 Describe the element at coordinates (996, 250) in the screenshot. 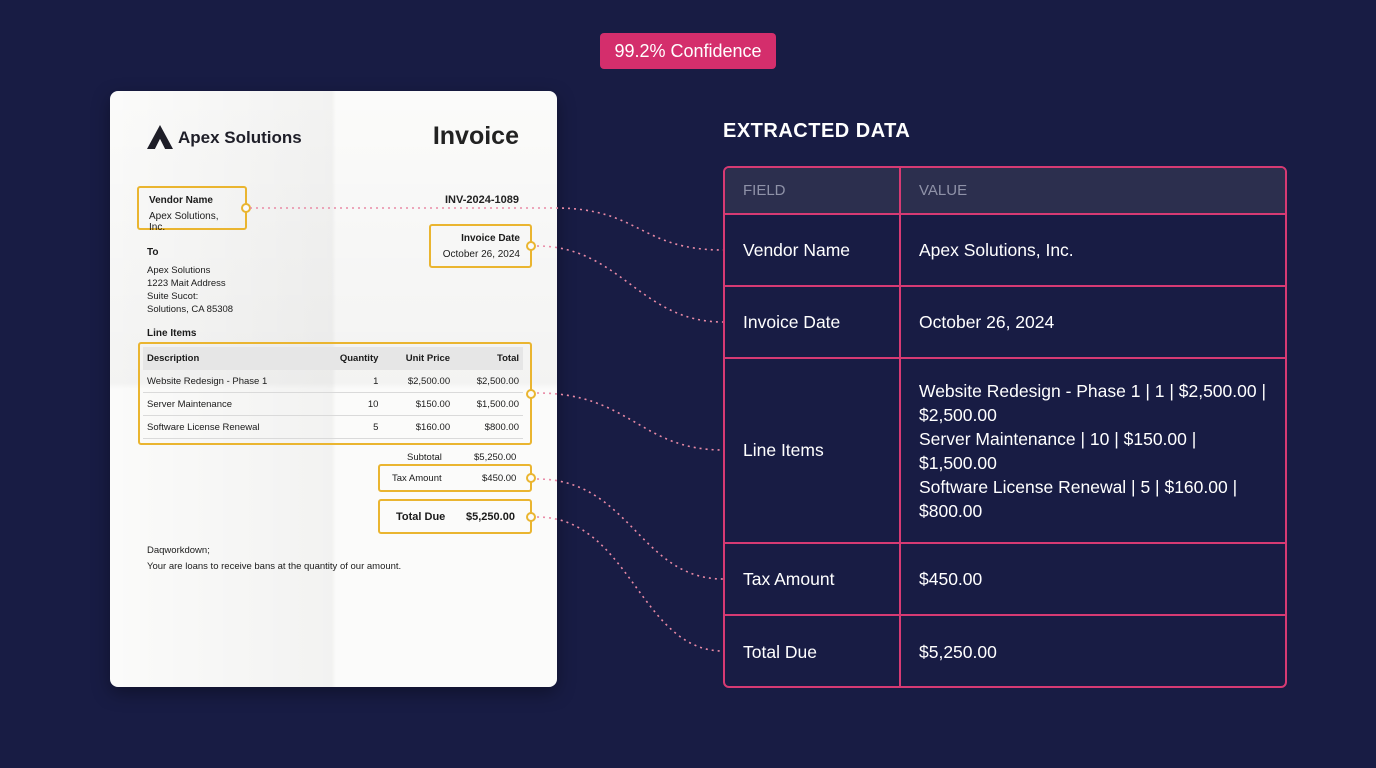

I see `value-cell: Apex Solutions, Inc.` at that location.